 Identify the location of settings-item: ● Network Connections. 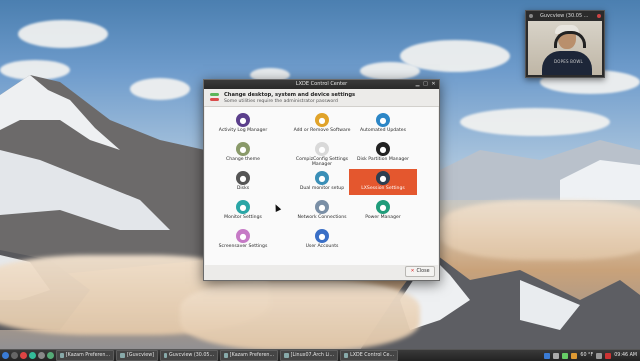
(322, 211).